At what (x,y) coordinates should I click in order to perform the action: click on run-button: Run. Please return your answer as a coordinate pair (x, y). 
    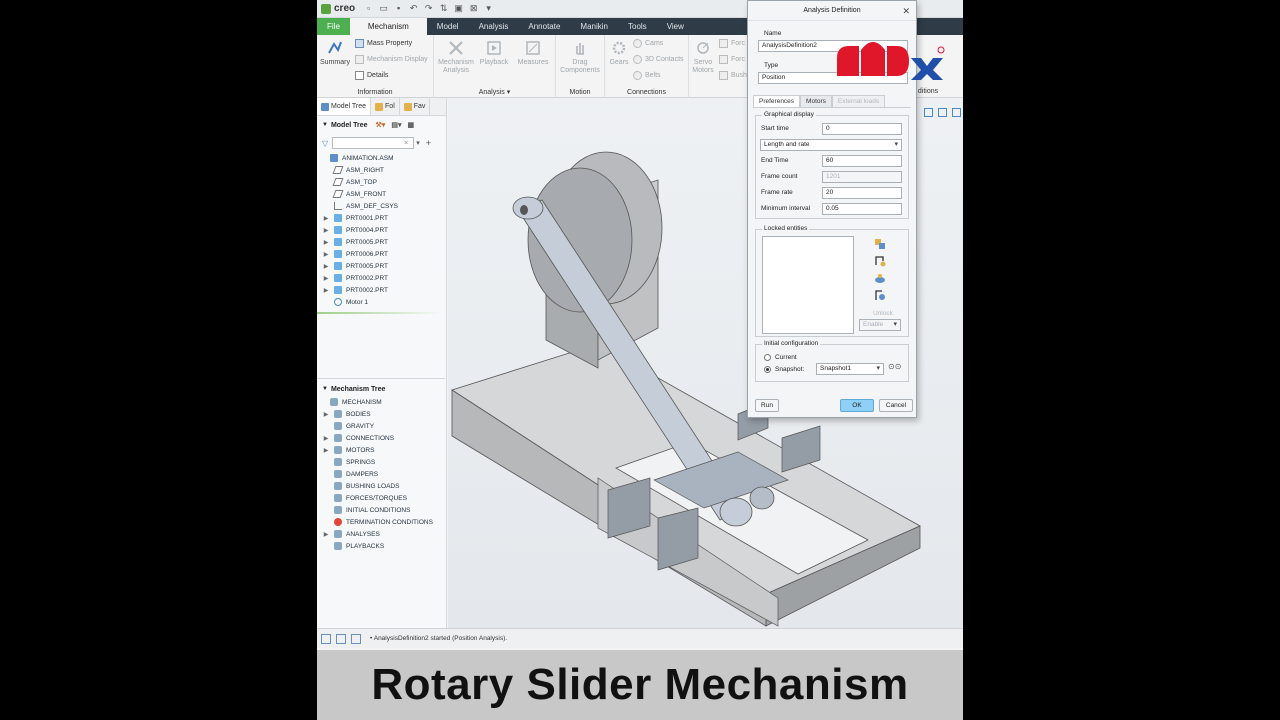
    Looking at the image, I should click on (767, 405).